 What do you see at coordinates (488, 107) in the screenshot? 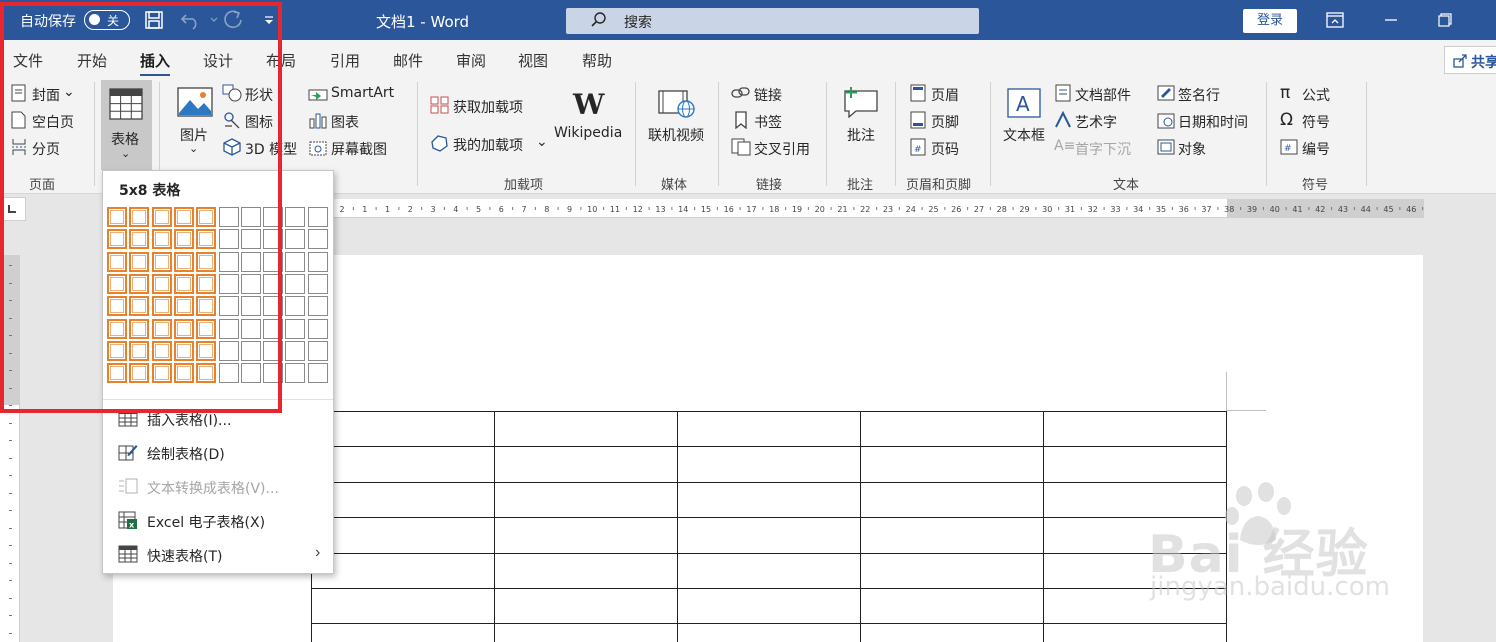
I see `get-addins-button: 获取加载项` at bounding box center [488, 107].